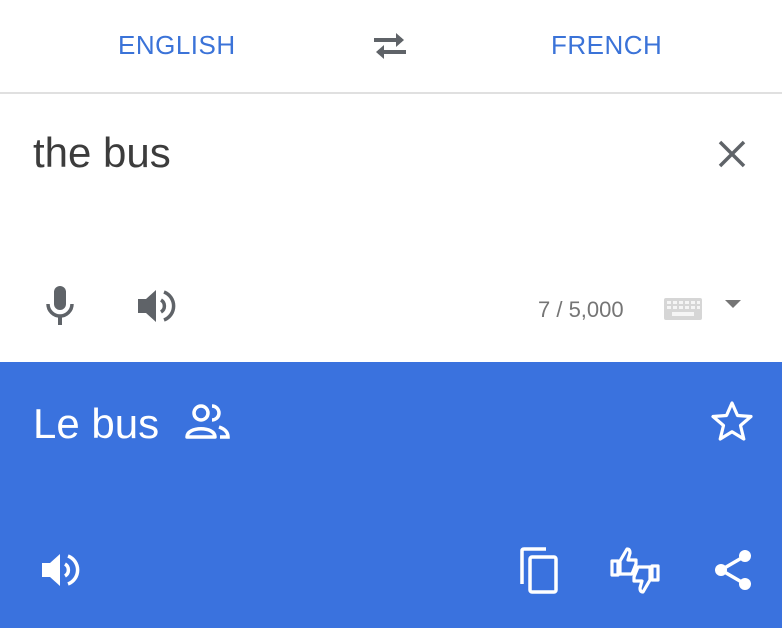 The height and width of the screenshot is (628, 782). Describe the element at coordinates (606, 45) in the screenshot. I see `target-language-button: FRENCH` at that location.